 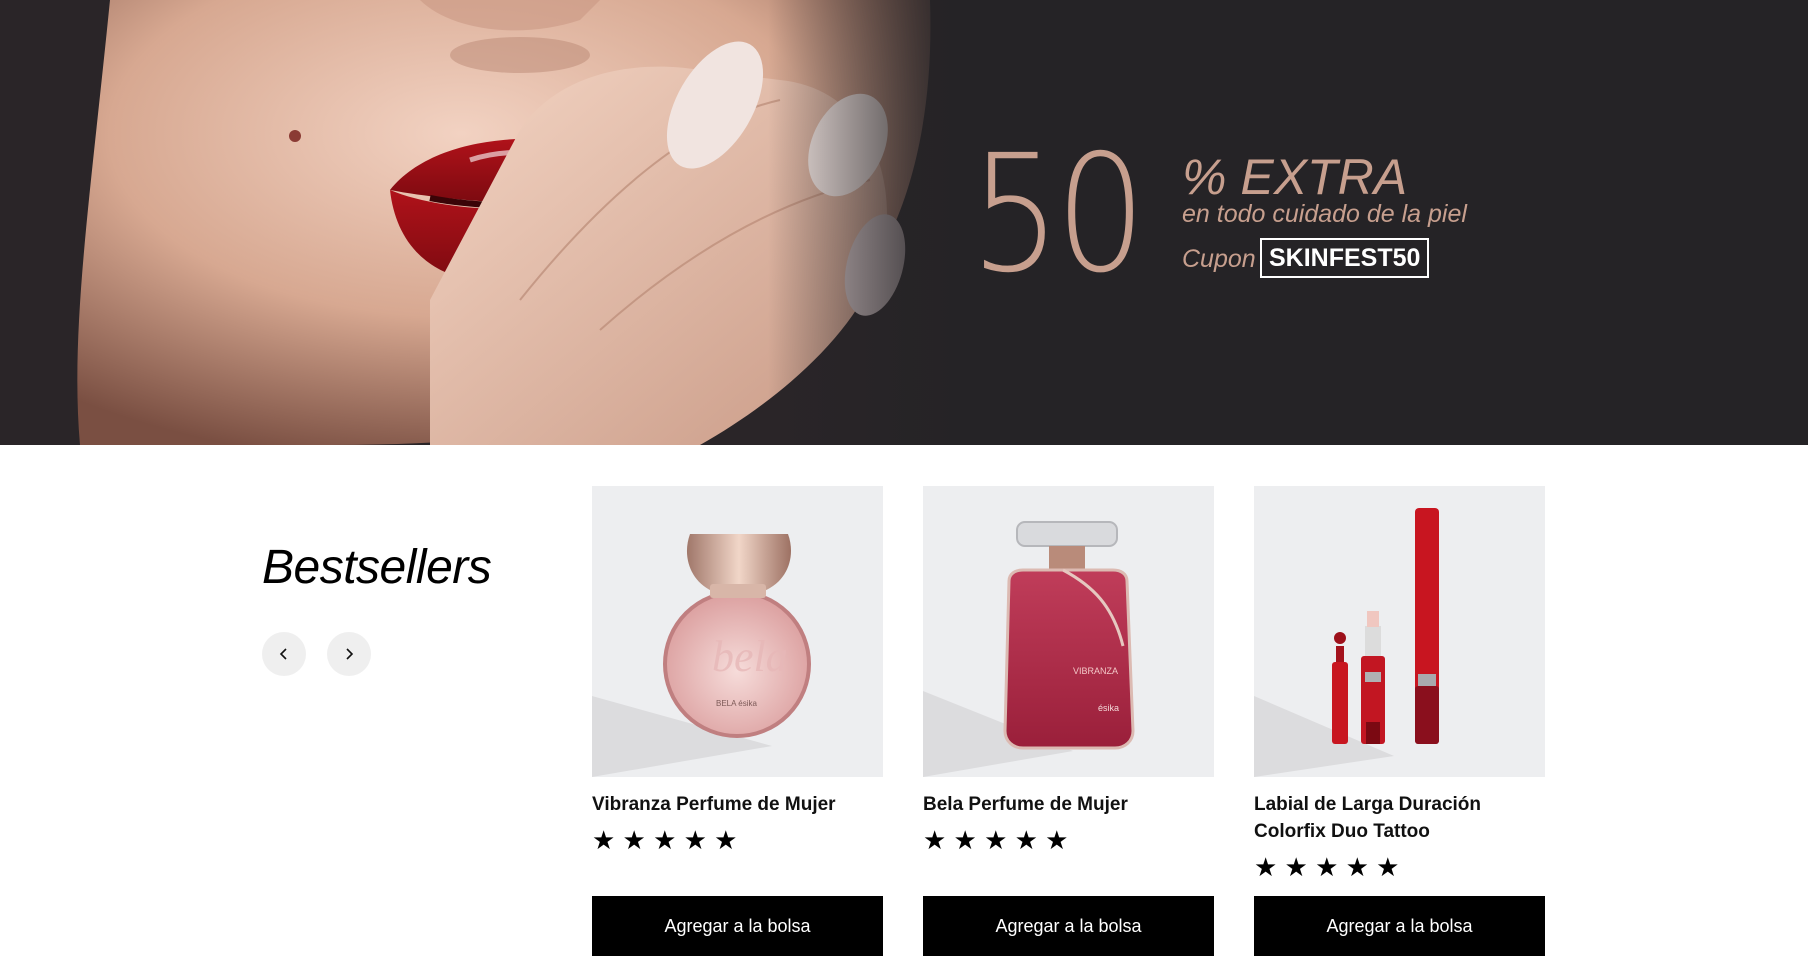 I want to click on perfume-bottle-image: bela BELA ésika, so click(x=701, y=655).